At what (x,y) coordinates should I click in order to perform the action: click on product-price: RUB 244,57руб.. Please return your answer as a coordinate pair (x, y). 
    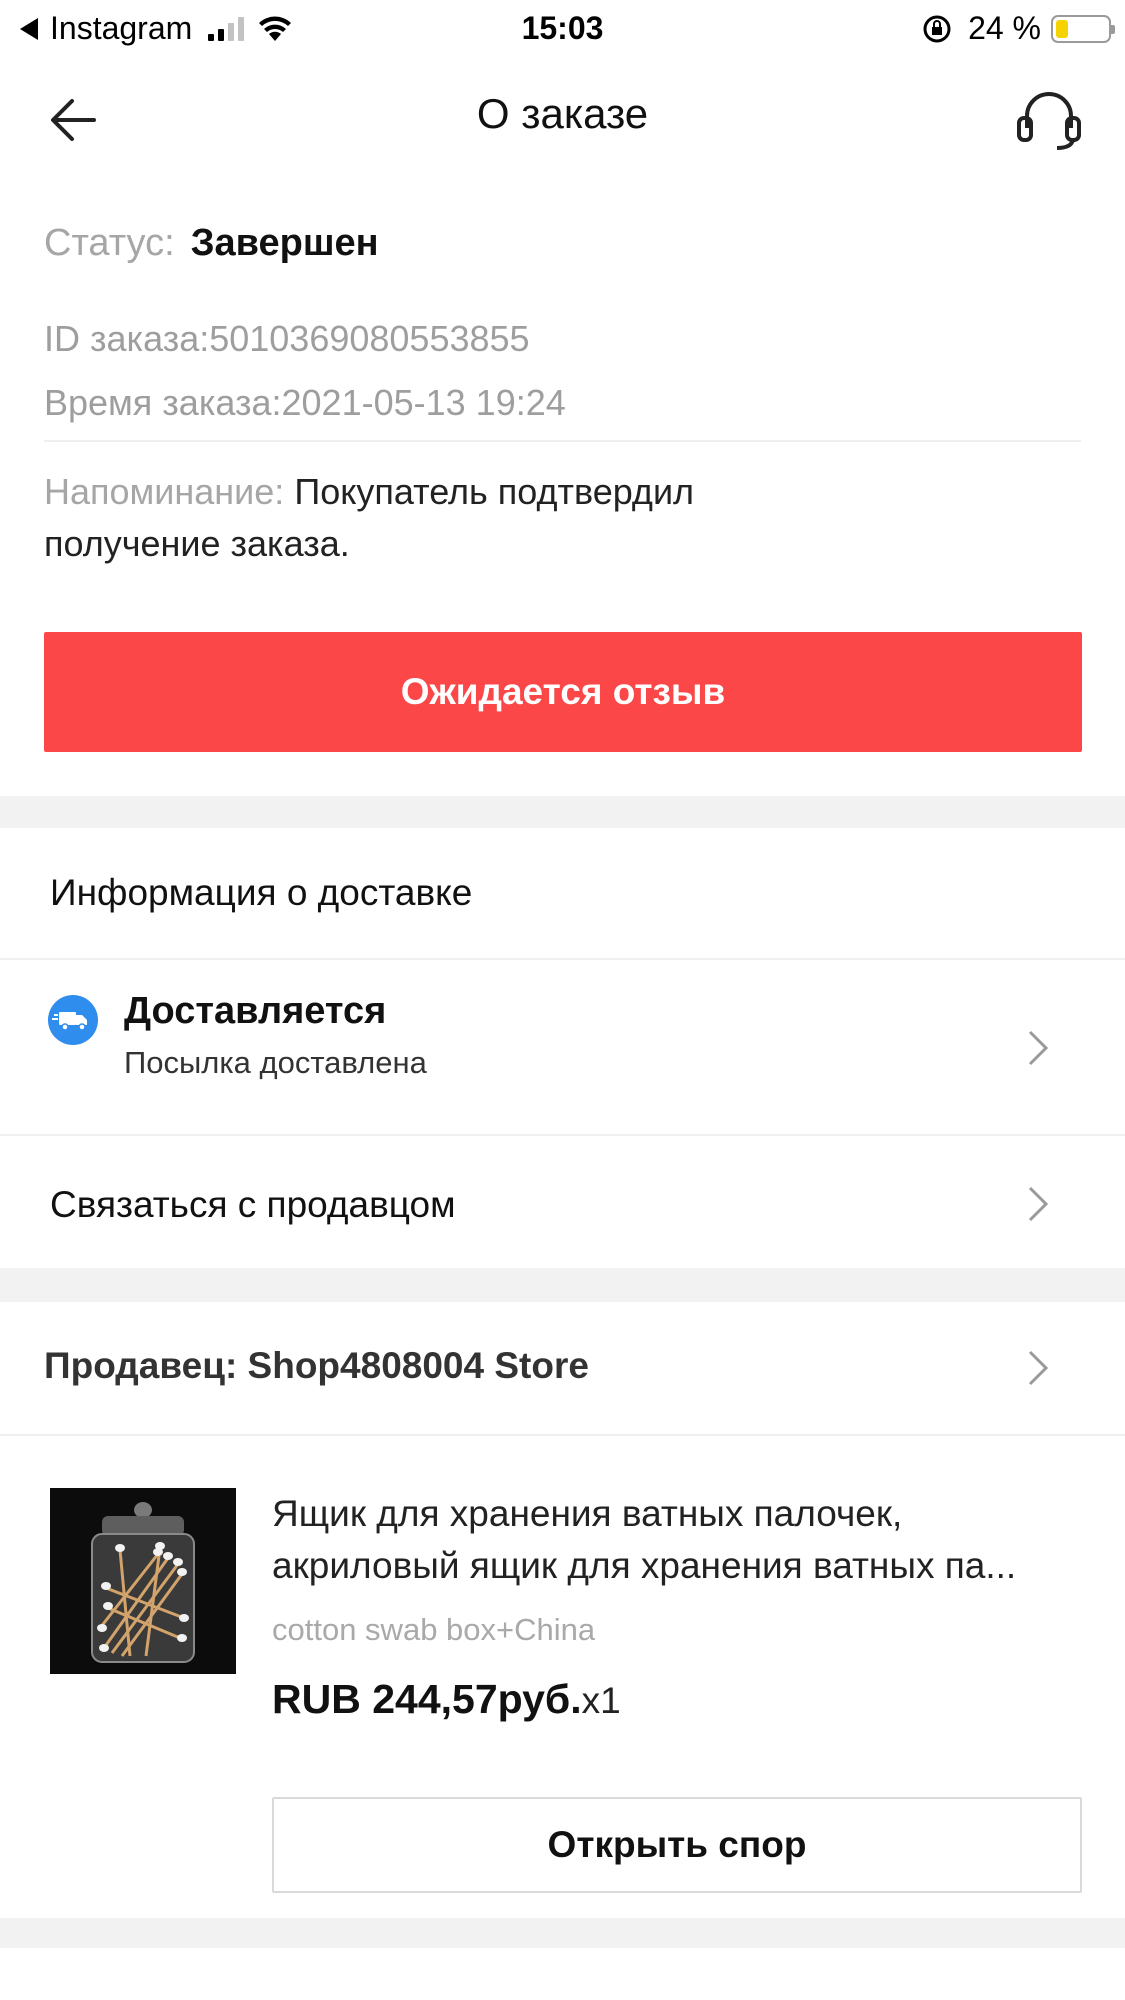
    Looking at the image, I should click on (427, 1699).